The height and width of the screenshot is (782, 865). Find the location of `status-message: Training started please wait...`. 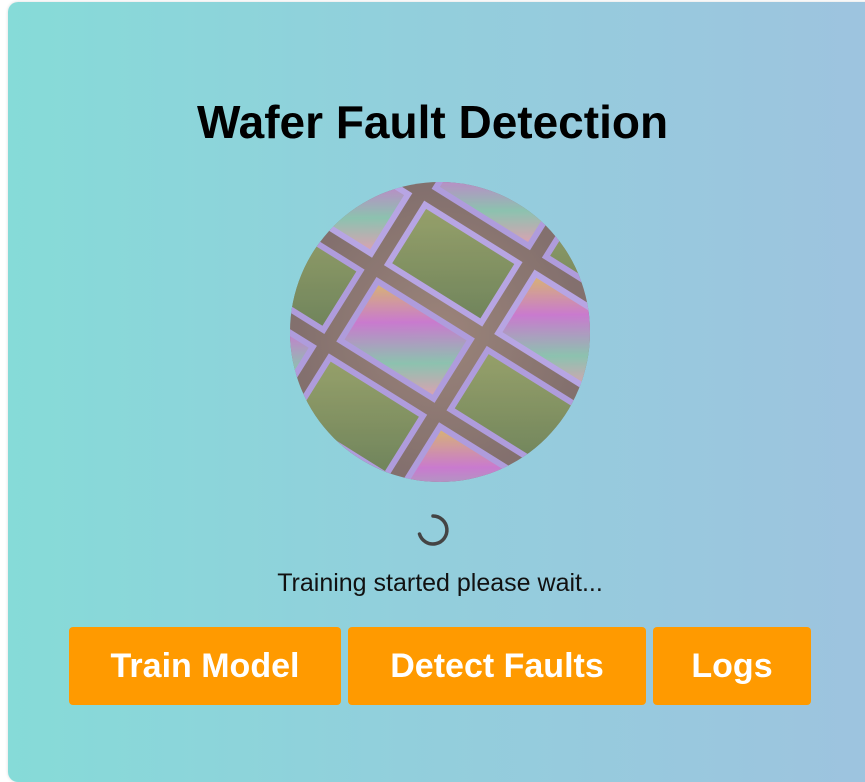

status-message: Training started please wait... is located at coordinates (440, 583).